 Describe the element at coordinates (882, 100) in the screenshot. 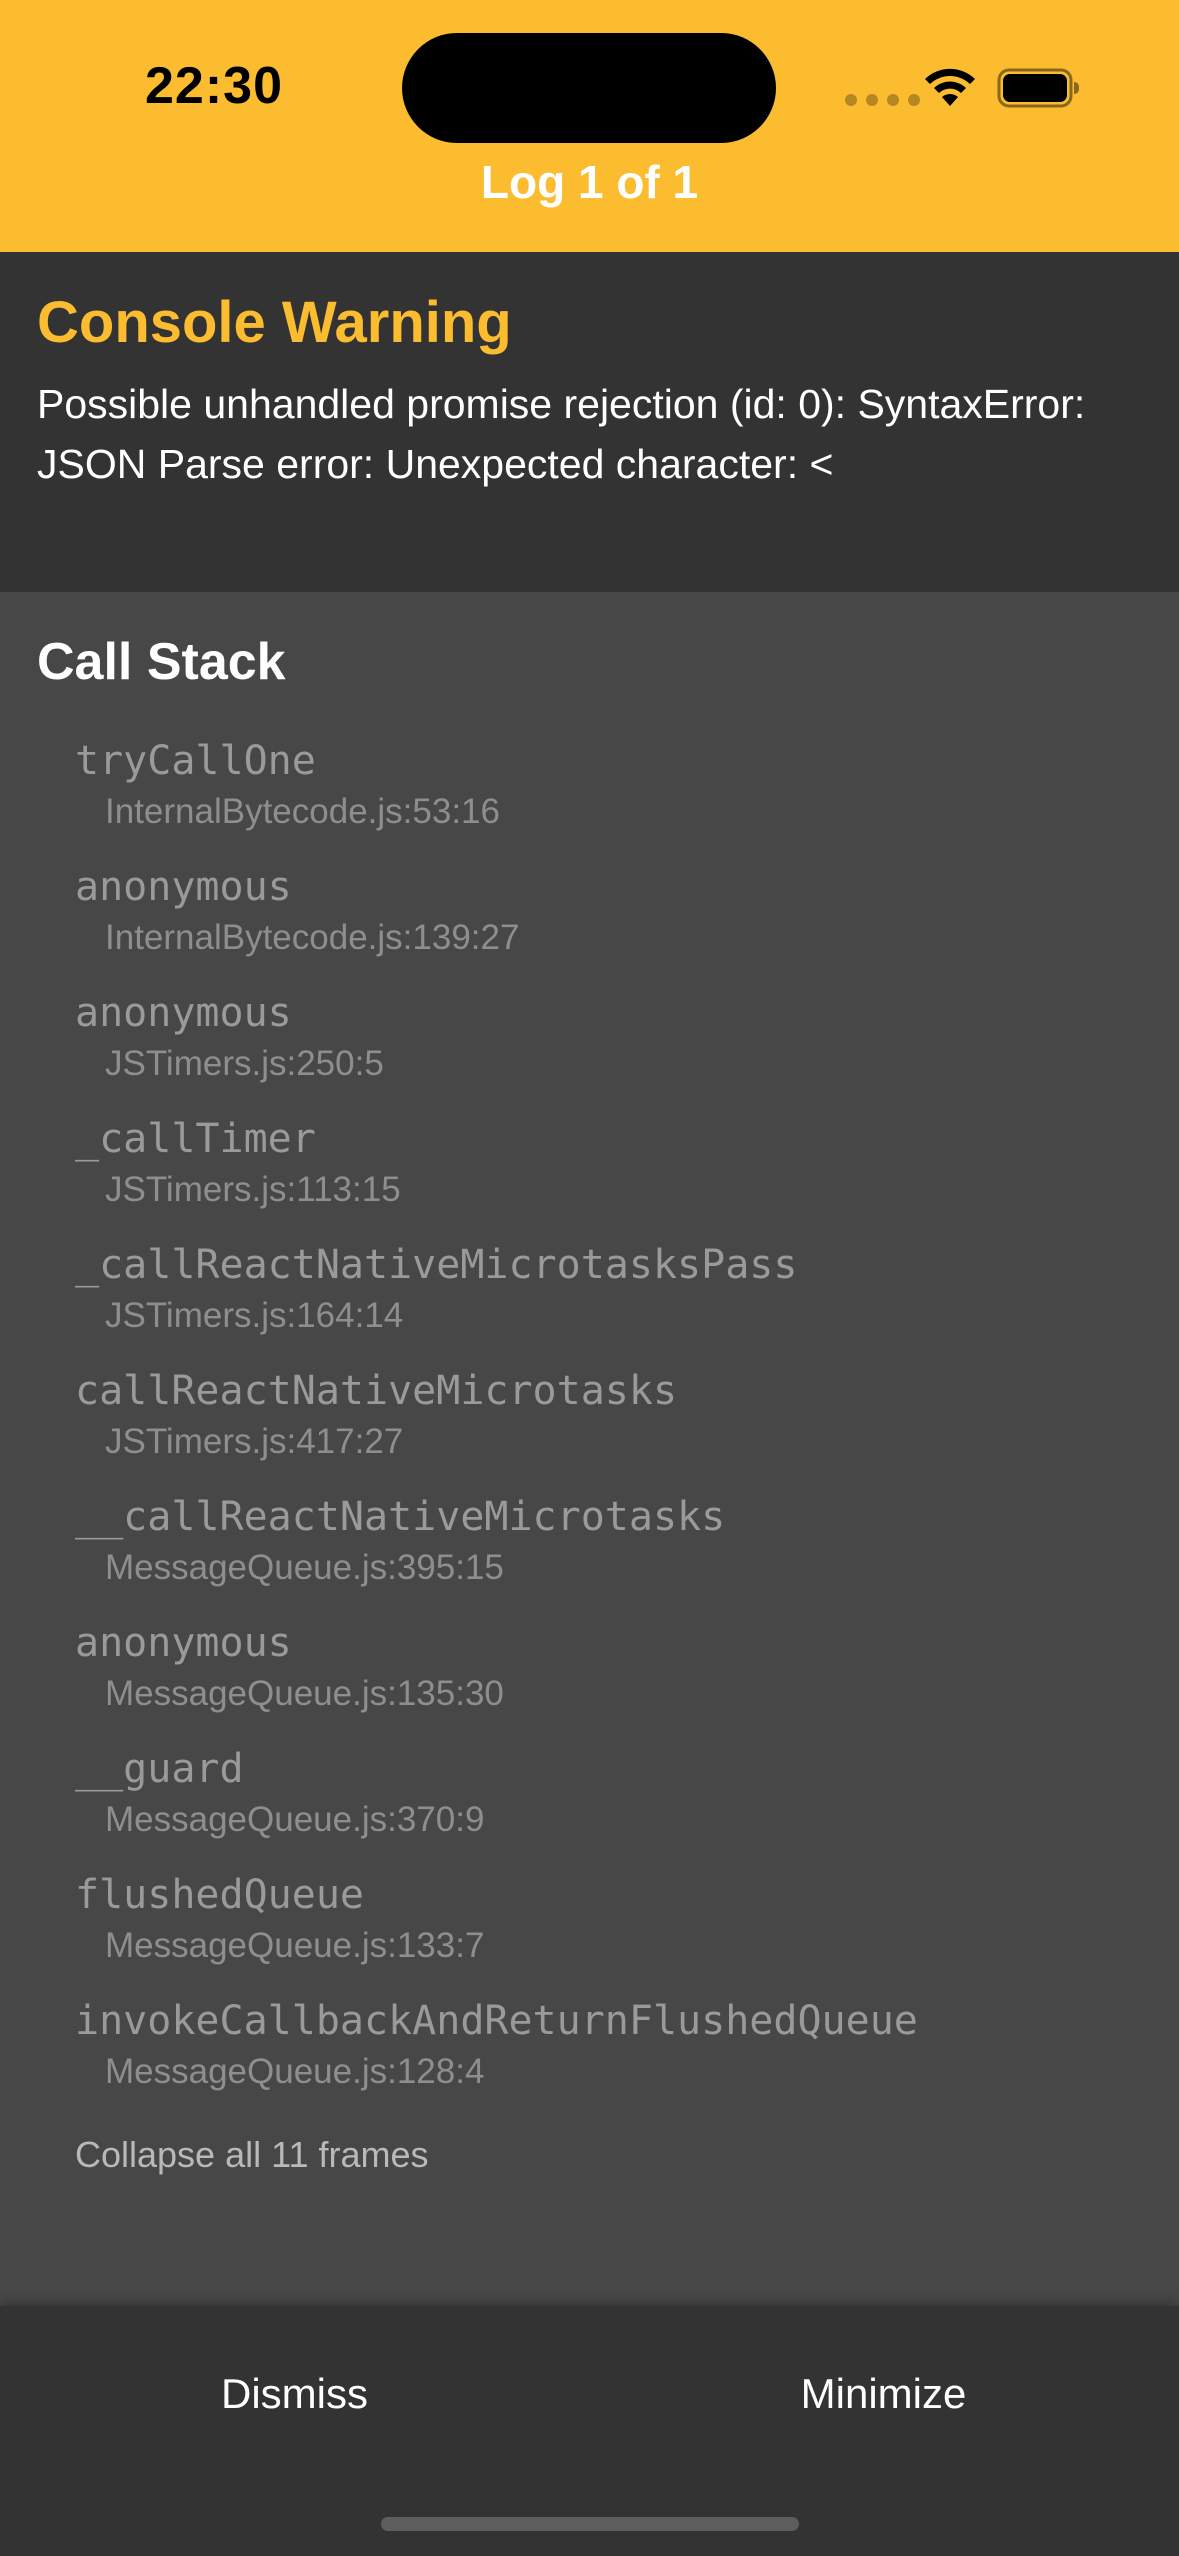

I see `signal-dots-icon` at that location.